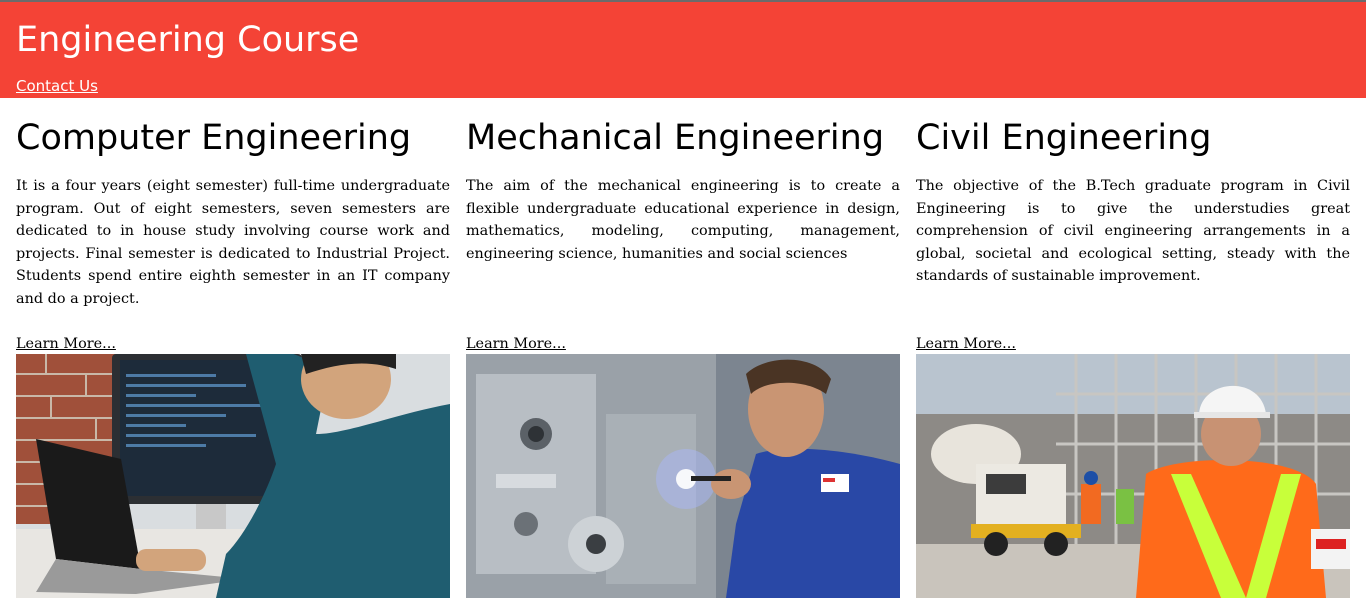 Image resolution: width=1366 pixels, height=616 pixels. What do you see at coordinates (214, 138) in the screenshot?
I see `course-title: Computer Engineering` at bounding box center [214, 138].